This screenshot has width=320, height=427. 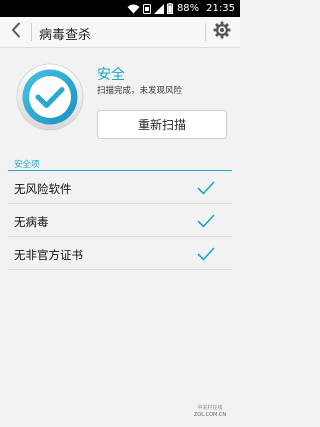 I want to click on shield-check-icon, so click(x=50, y=97).